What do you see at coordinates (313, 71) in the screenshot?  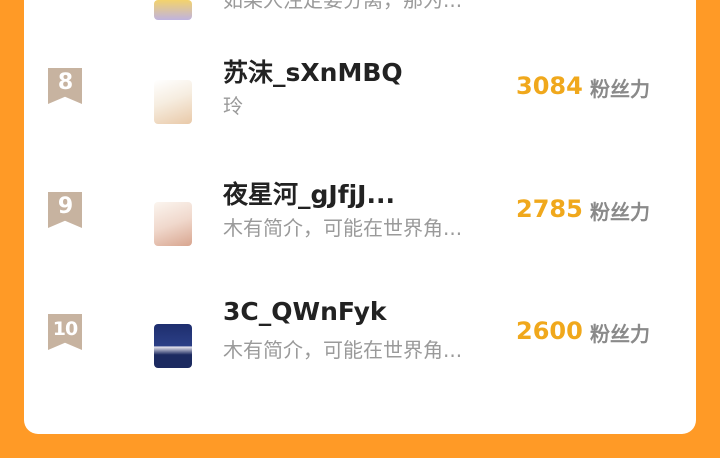 I see `user-name: 苏沫_sXnMBQ` at bounding box center [313, 71].